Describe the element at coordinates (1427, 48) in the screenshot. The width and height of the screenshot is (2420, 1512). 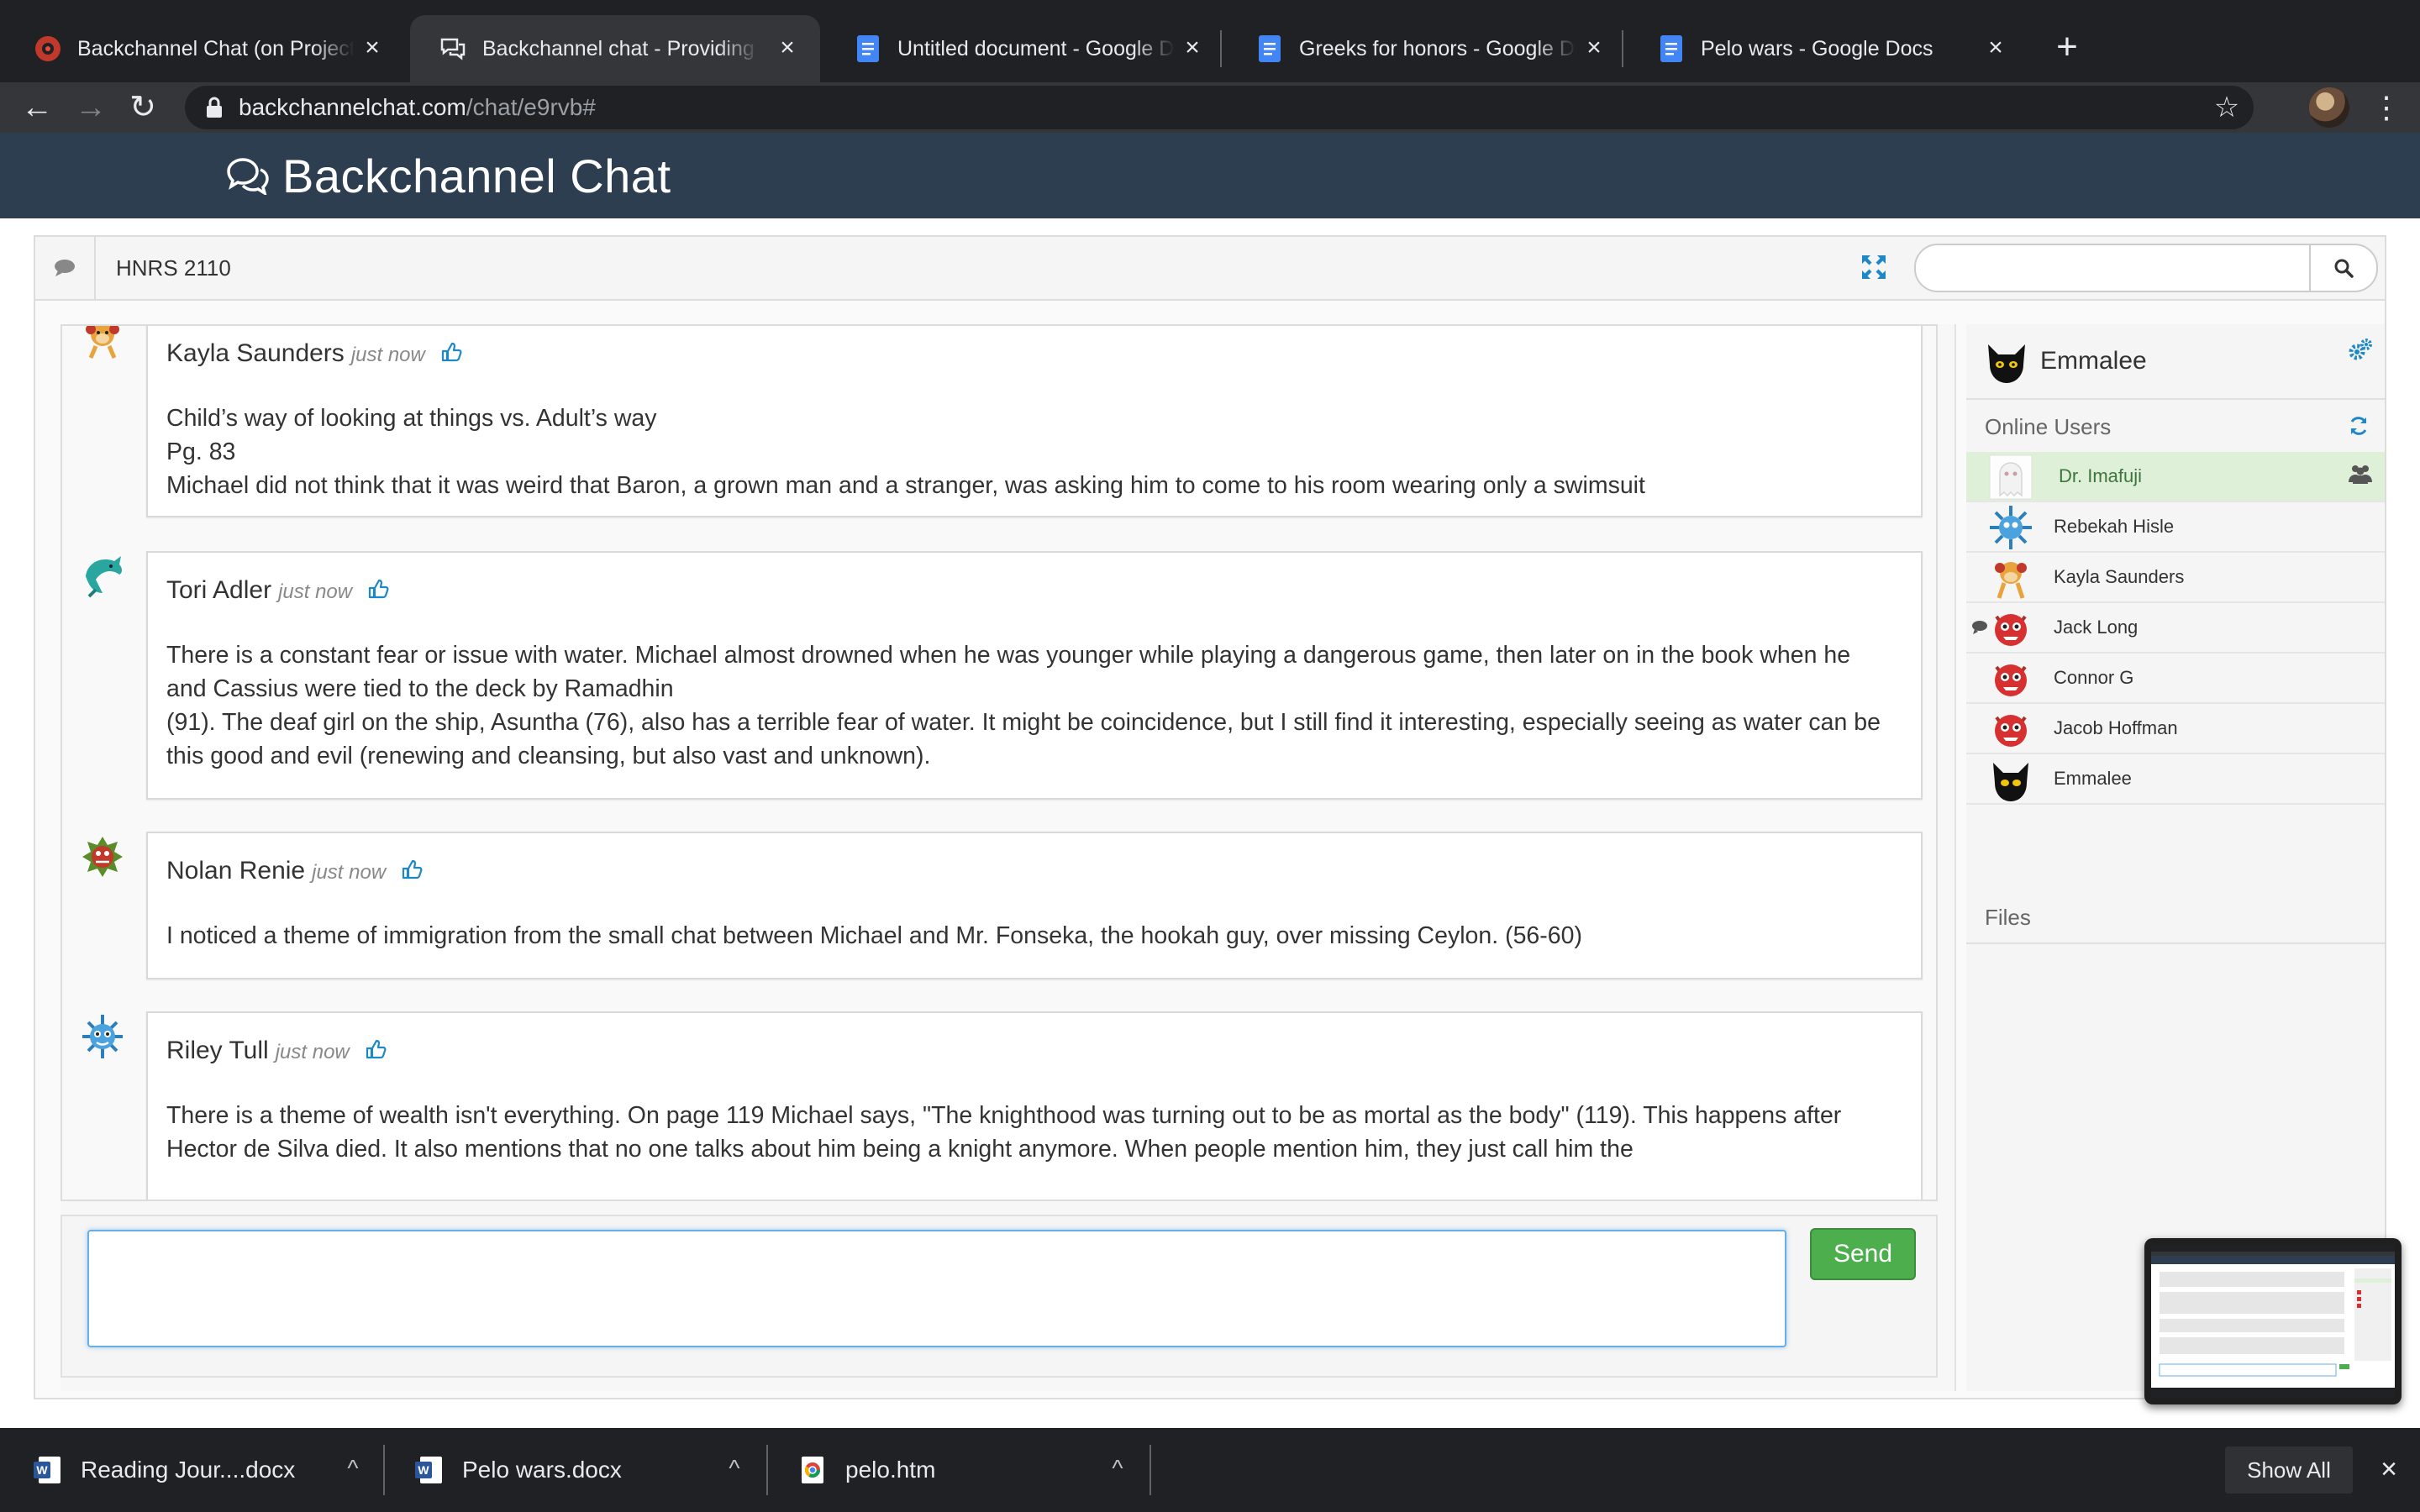
I see `browser-tab: Greeks for honors - Google Docs ×` at that location.